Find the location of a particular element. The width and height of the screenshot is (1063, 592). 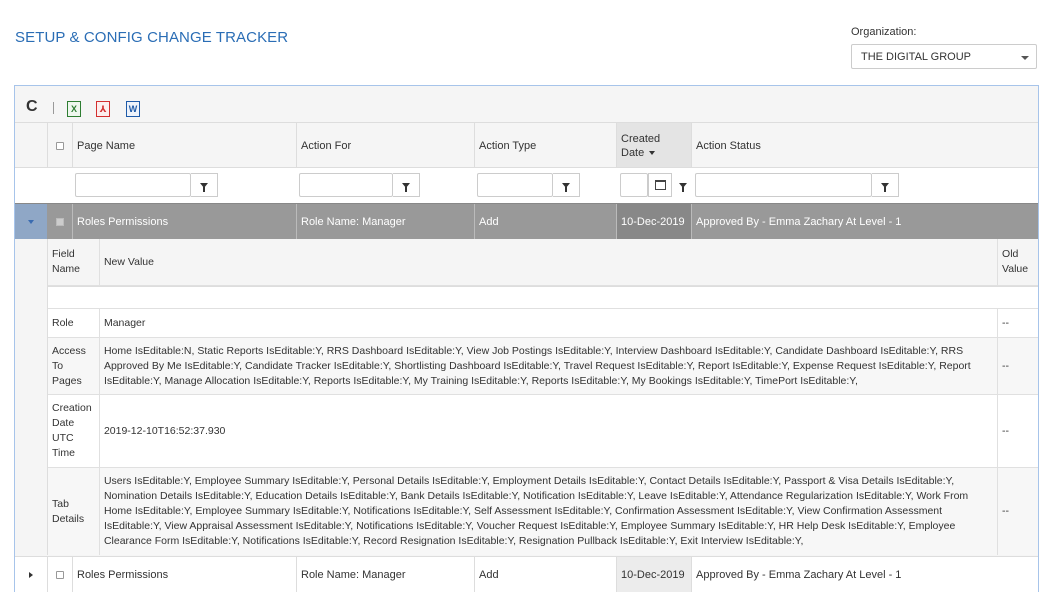

grid-toolbar: C X ⅄ W is located at coordinates (526, 104).